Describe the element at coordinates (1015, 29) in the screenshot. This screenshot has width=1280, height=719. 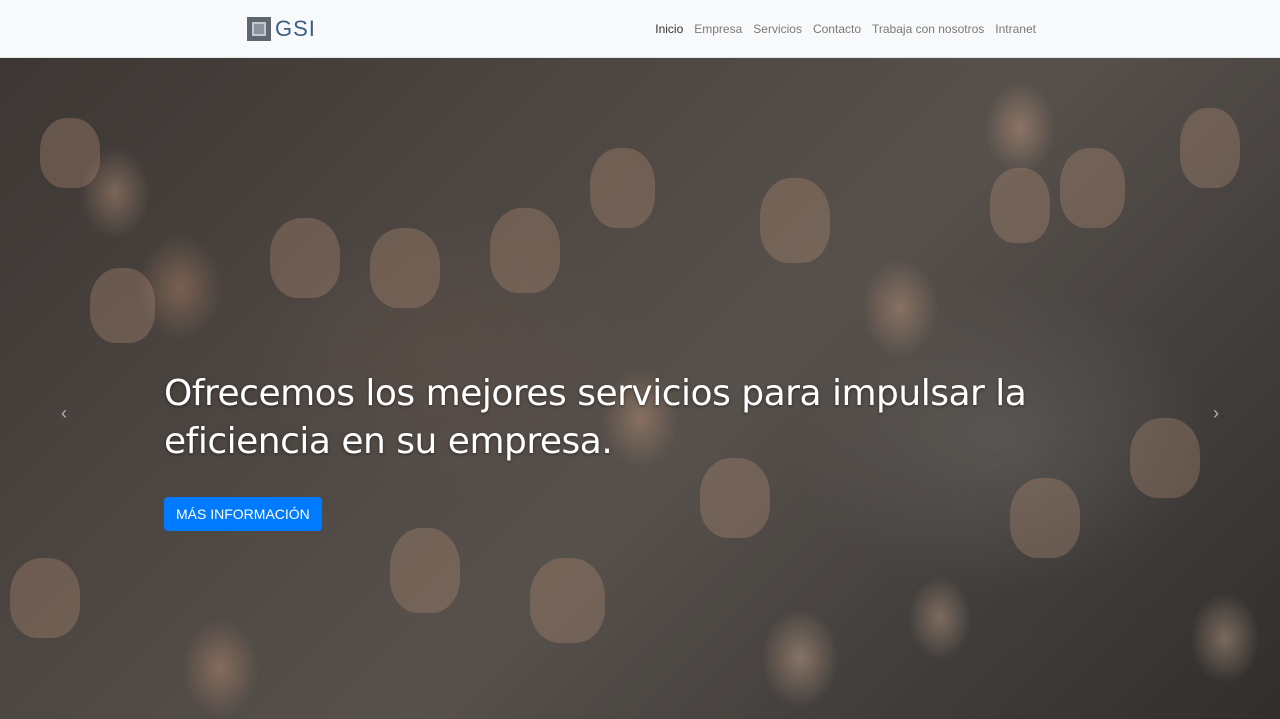
I see `nav-link-intranet: Intranet` at that location.